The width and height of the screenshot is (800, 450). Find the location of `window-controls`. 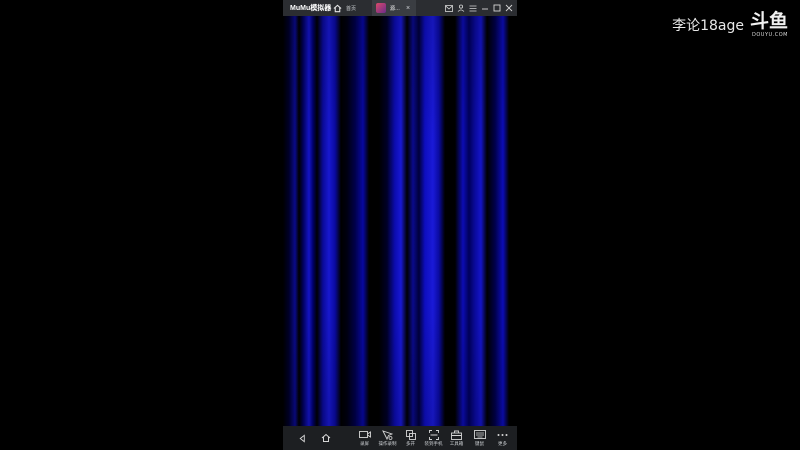

window-controls is located at coordinates (480, 8).